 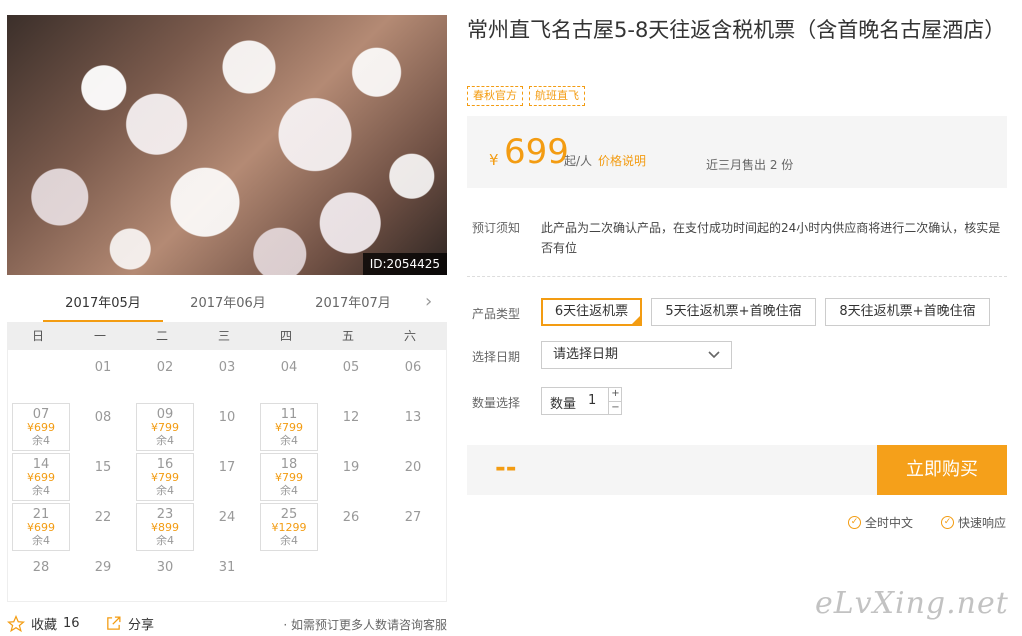 I want to click on day-number: 15, so click(x=103, y=467).